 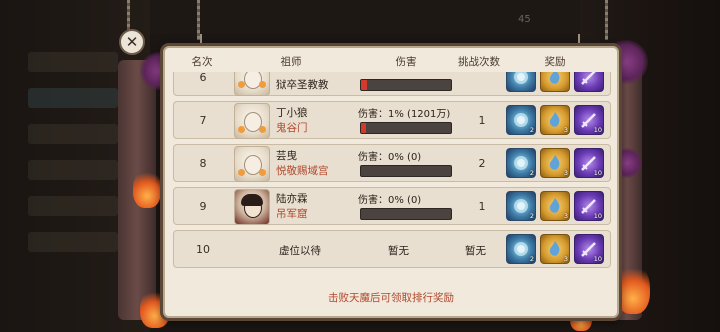 What do you see at coordinates (292, 113) in the screenshot?
I see `master-name: 丁小狼` at bounding box center [292, 113].